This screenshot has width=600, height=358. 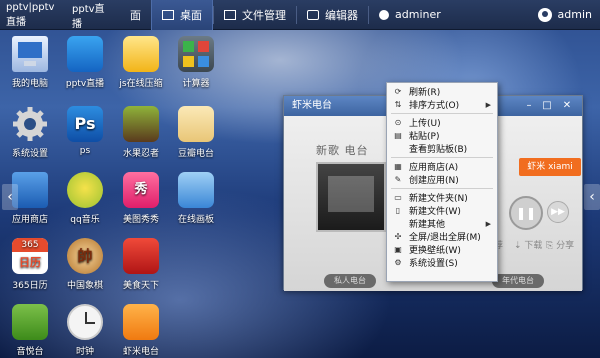 I want to click on username: admin, so click(x=574, y=14).